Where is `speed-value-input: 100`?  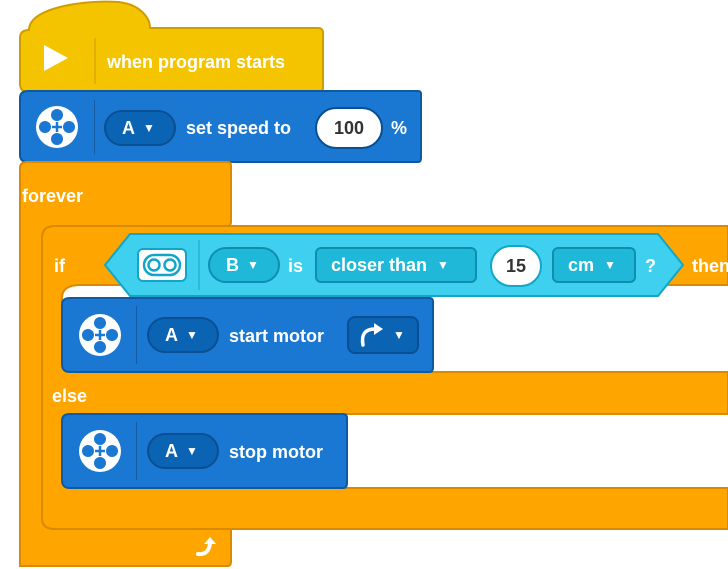
speed-value-input: 100 is located at coordinates (349, 128).